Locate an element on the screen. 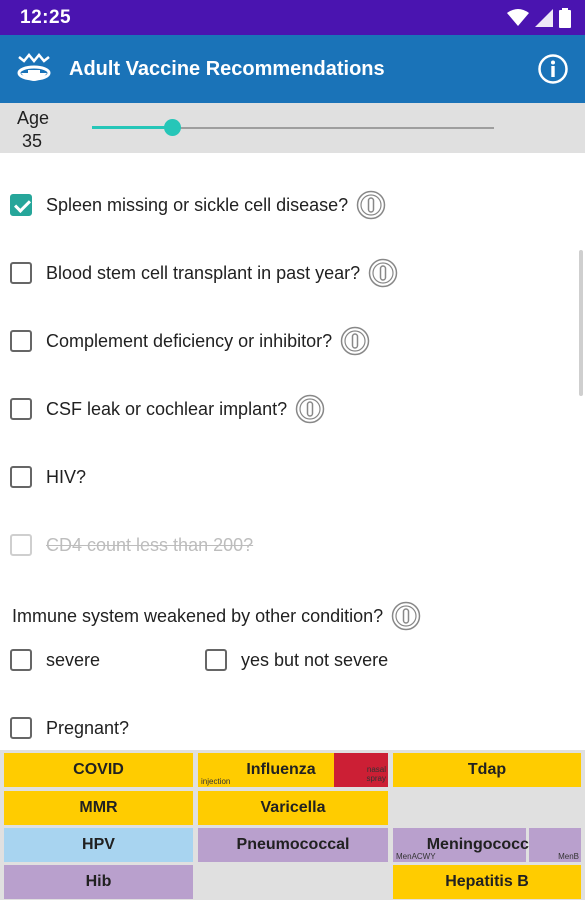  question-label: Pregnant? is located at coordinates (88, 727).